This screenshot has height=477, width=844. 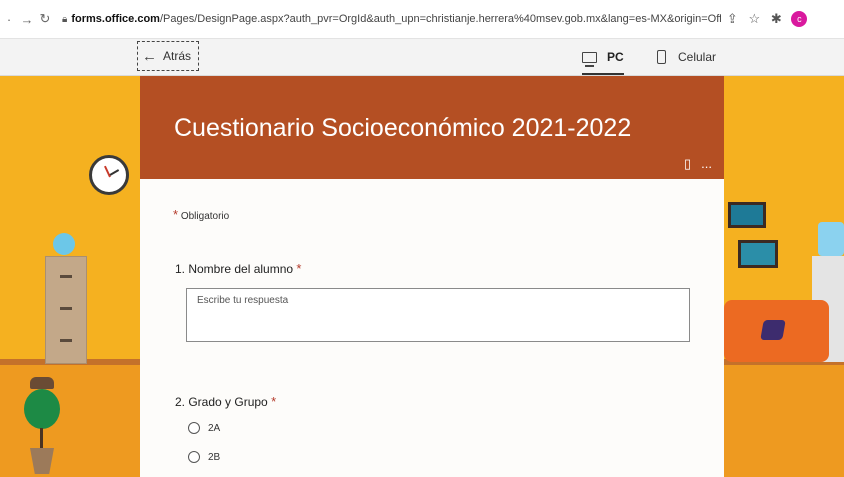 I want to click on option-2b: 2B, so click(x=204, y=457).